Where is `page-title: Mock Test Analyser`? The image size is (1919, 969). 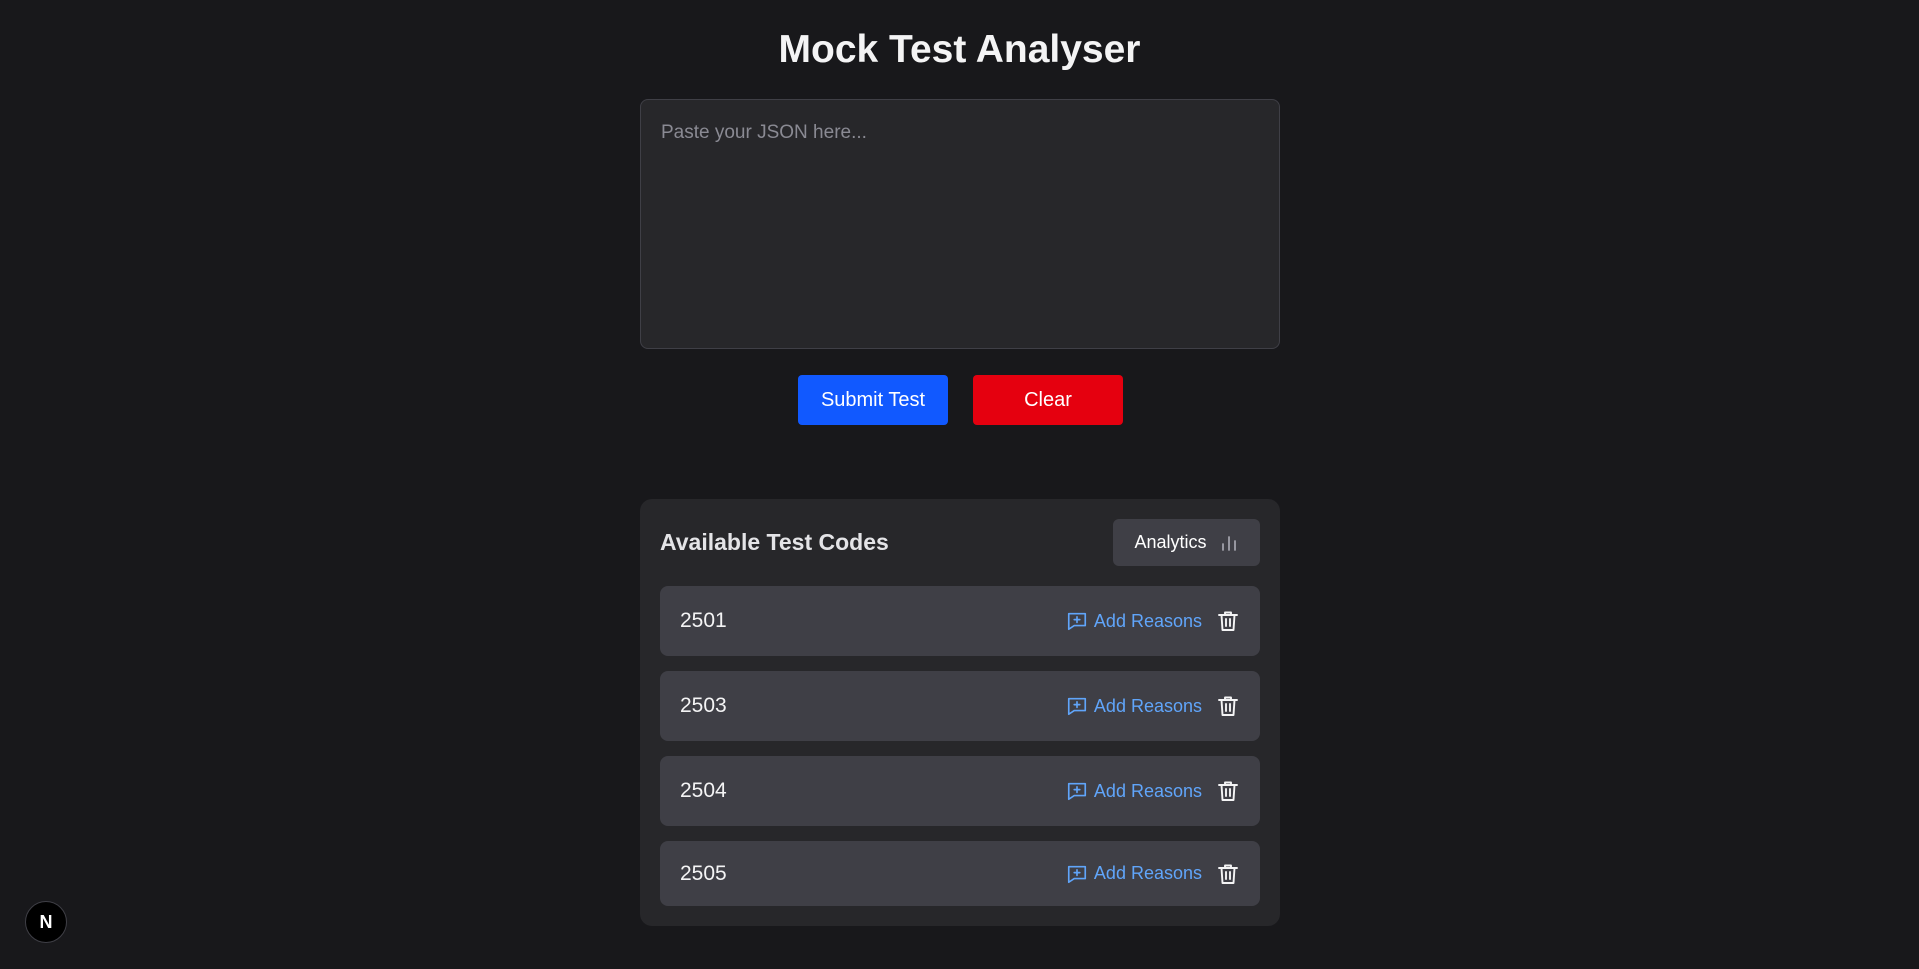 page-title: Mock Test Analyser is located at coordinates (959, 49).